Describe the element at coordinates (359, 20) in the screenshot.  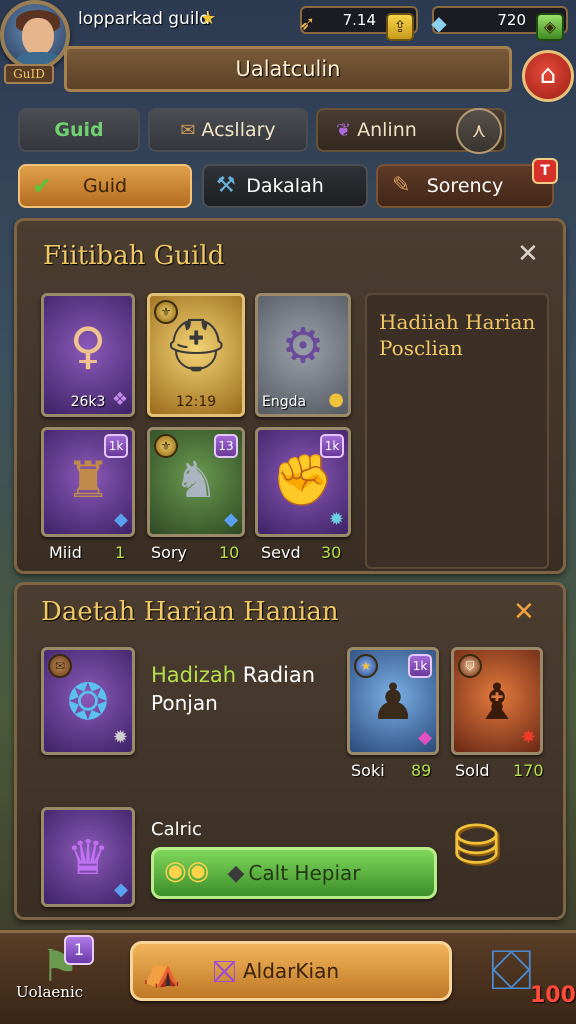
I see `resource-gold-value: 7.14` at that location.